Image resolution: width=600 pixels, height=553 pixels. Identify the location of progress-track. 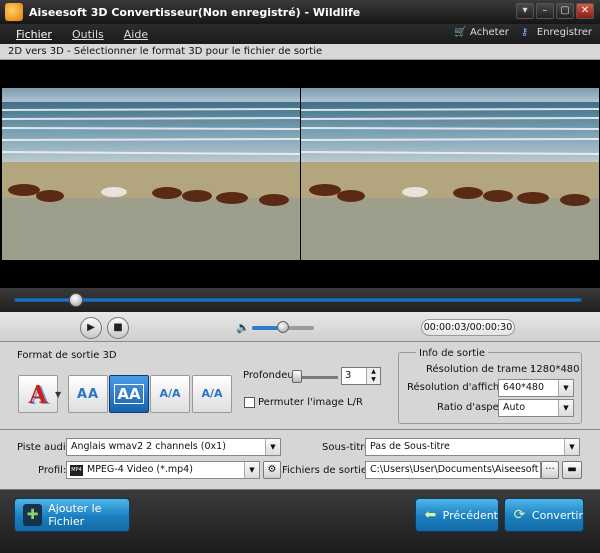
(298, 300).